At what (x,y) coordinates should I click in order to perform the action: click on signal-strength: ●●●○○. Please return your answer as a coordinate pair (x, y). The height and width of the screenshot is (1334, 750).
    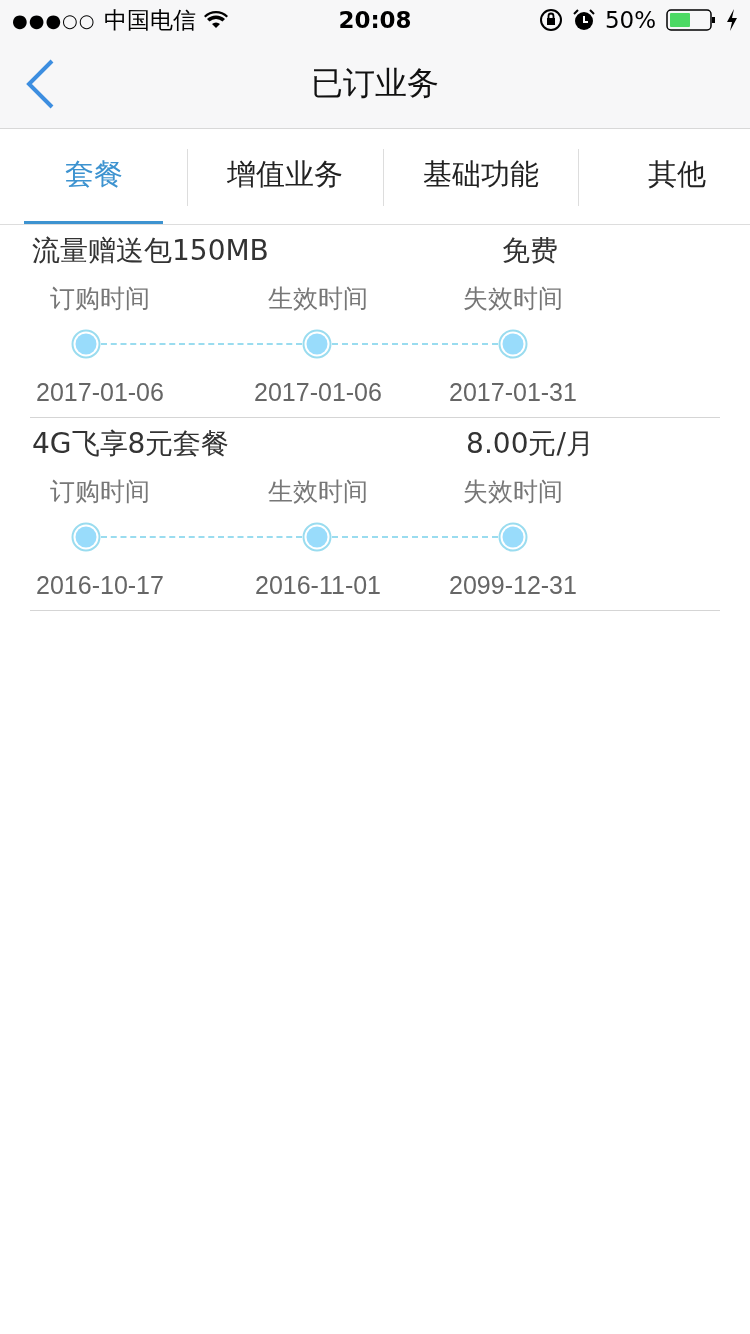
    Looking at the image, I should click on (54, 20).